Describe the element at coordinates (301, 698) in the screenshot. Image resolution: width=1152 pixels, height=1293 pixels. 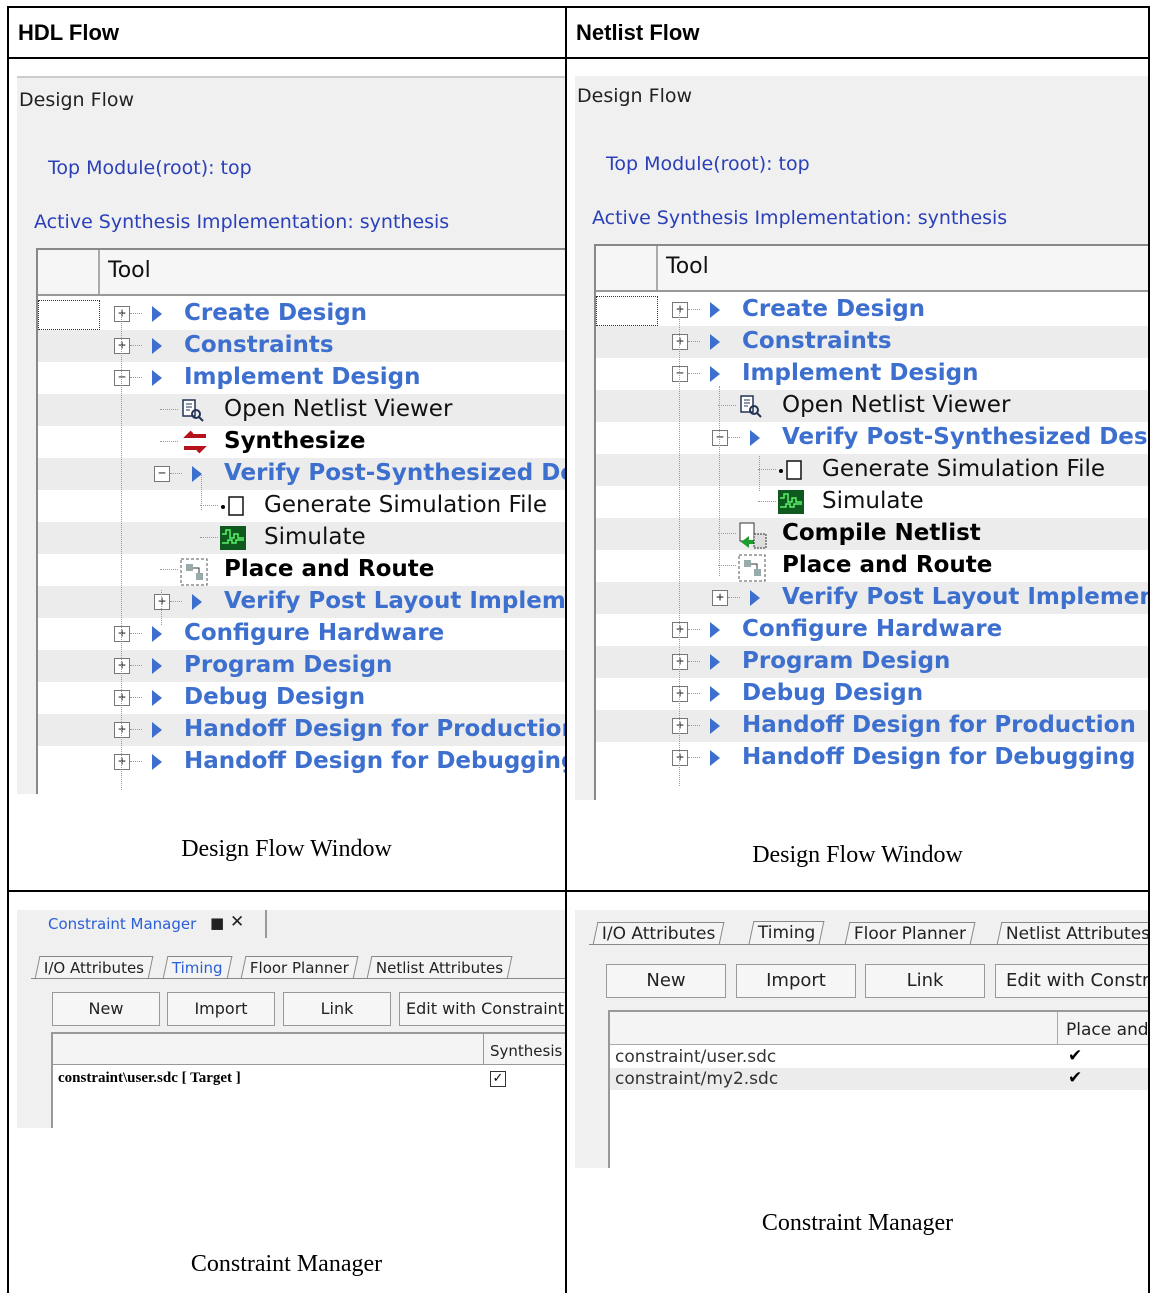
I see `tree-row-debug-design: + Debug Design` at that location.